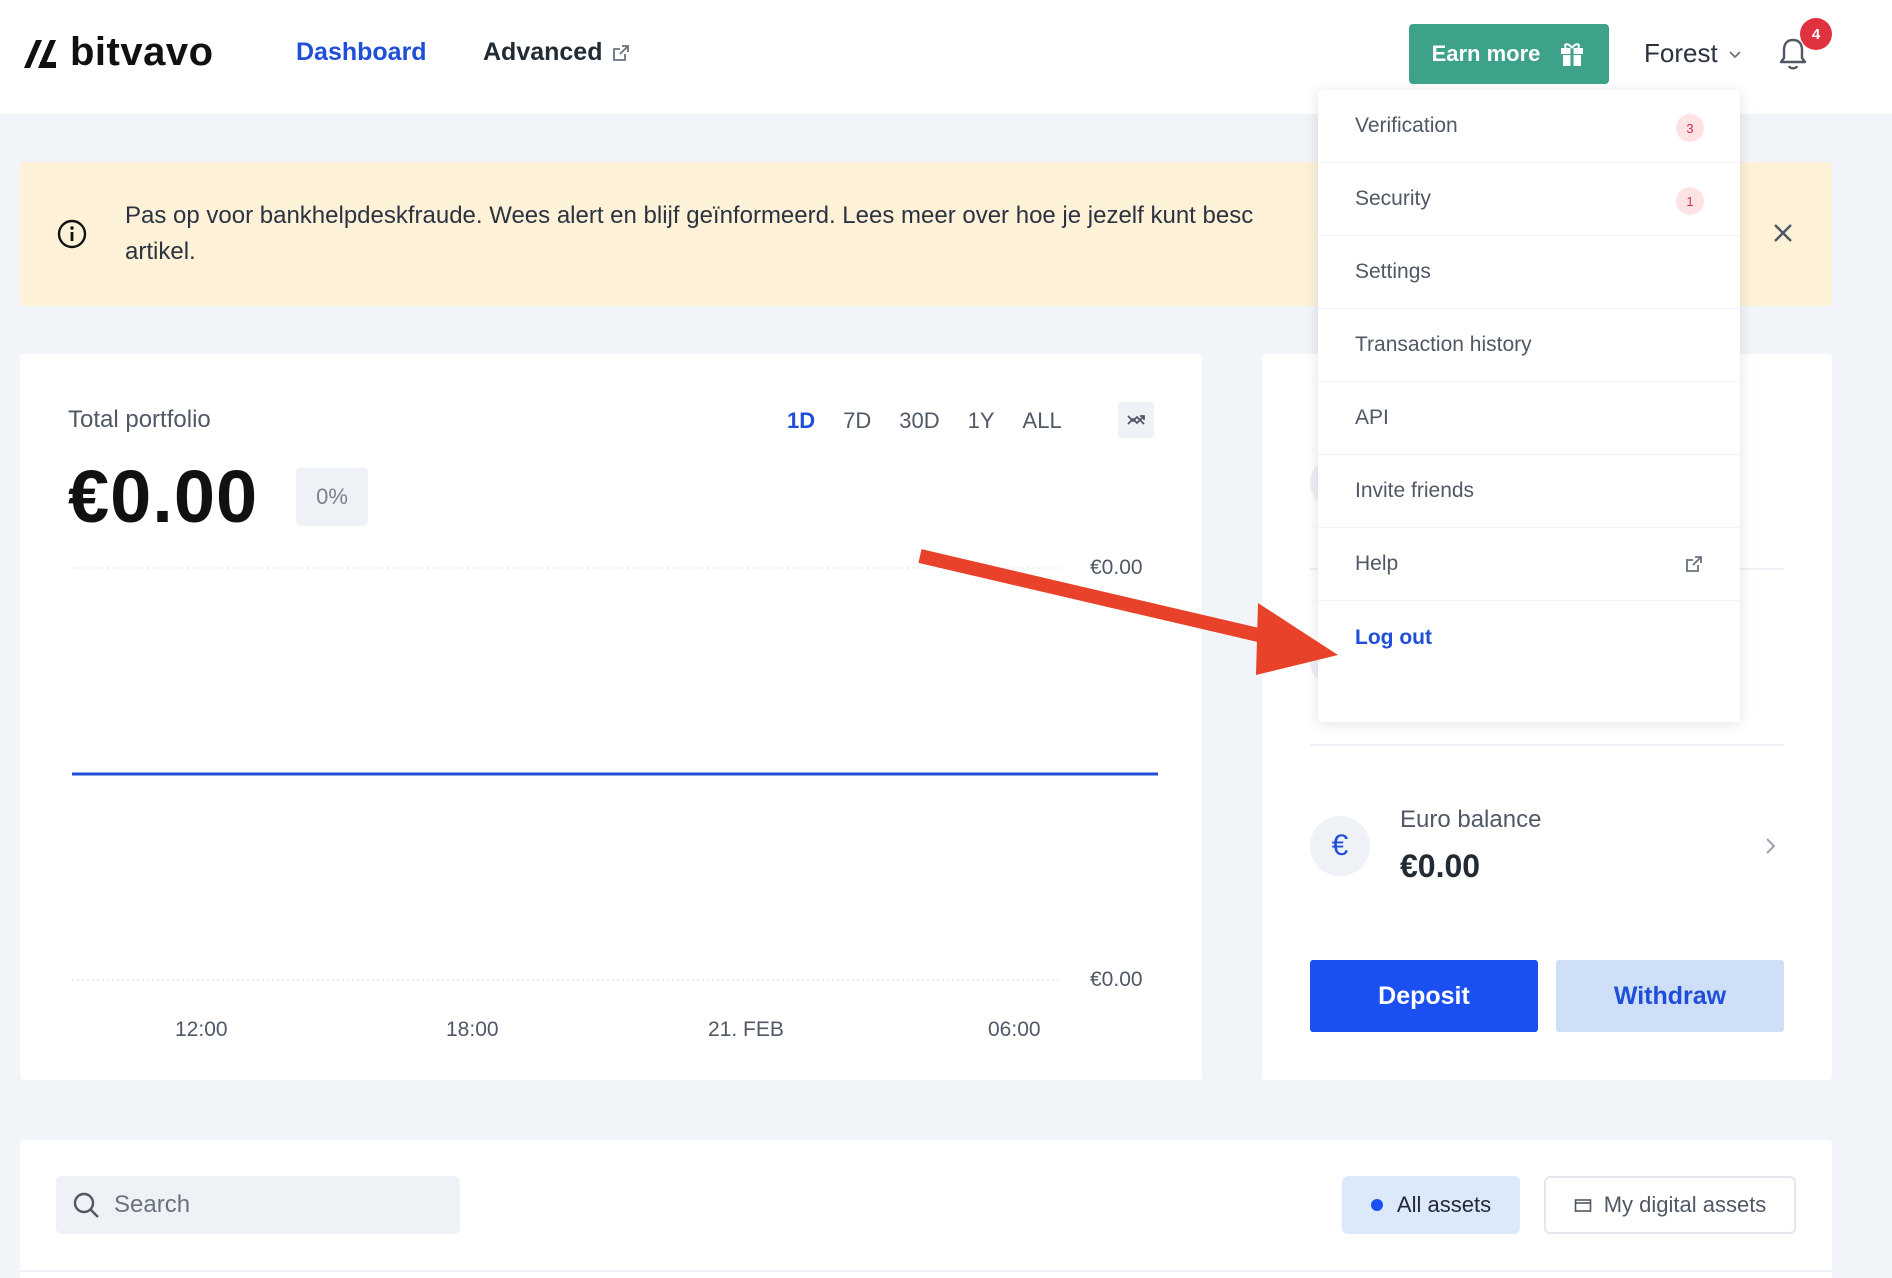 The width and height of the screenshot is (1892, 1278). What do you see at coordinates (40, 53) in the screenshot?
I see `bitvavo-logo-icon` at bounding box center [40, 53].